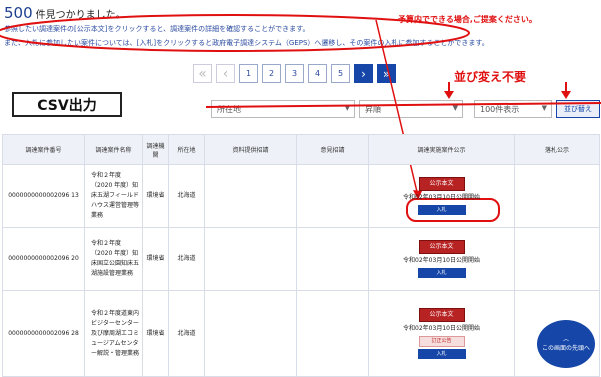 The image size is (601, 377). What do you see at coordinates (441, 333) in the screenshot?
I see `notice-cell: 公示本文 令和02年03月10日公開開始 訂正公告 入札` at bounding box center [441, 333].